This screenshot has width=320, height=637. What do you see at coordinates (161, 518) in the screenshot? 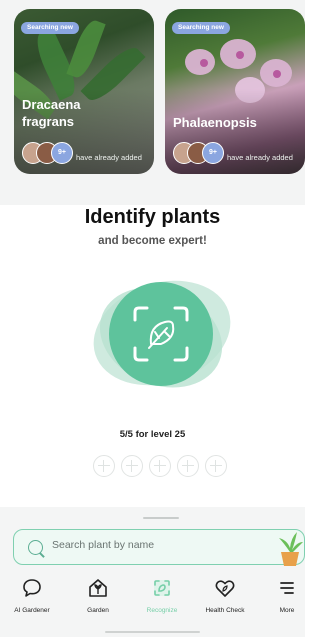
I see `drag-handle` at bounding box center [161, 518].